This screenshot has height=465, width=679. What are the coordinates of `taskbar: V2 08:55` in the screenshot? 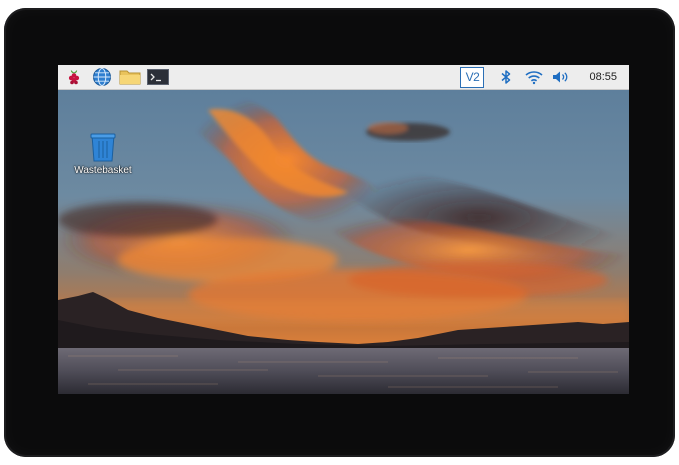 It's located at (343, 77).